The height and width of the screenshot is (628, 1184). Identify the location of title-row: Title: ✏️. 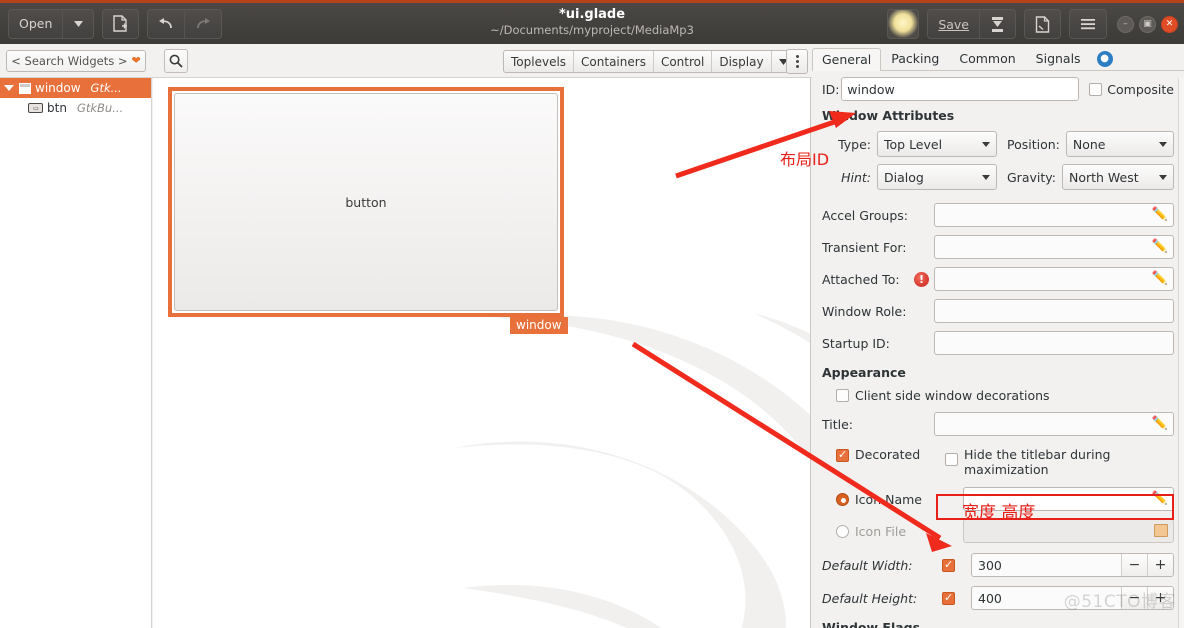
(998, 424).